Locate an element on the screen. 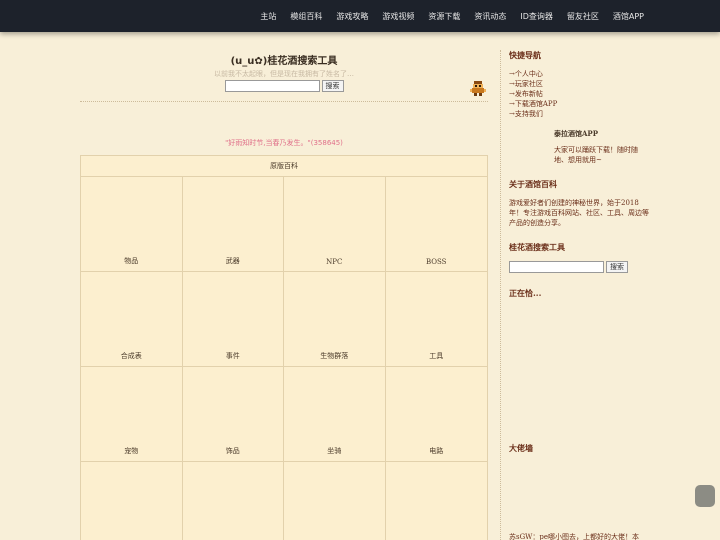 Image resolution: width=720 pixels, height=540 pixels. wiki-cell-label: 事件 is located at coordinates (232, 356).